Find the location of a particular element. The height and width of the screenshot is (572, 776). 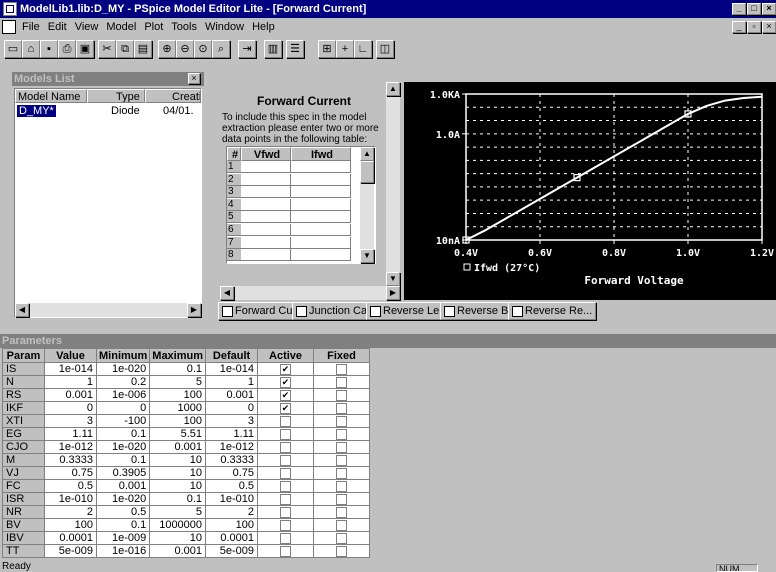

axis-button: ∟ is located at coordinates (363, 49).